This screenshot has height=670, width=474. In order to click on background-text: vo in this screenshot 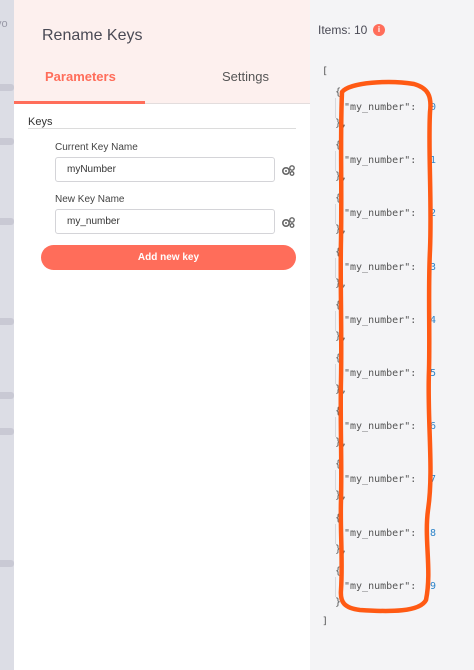, I will do `click(4, 24)`.